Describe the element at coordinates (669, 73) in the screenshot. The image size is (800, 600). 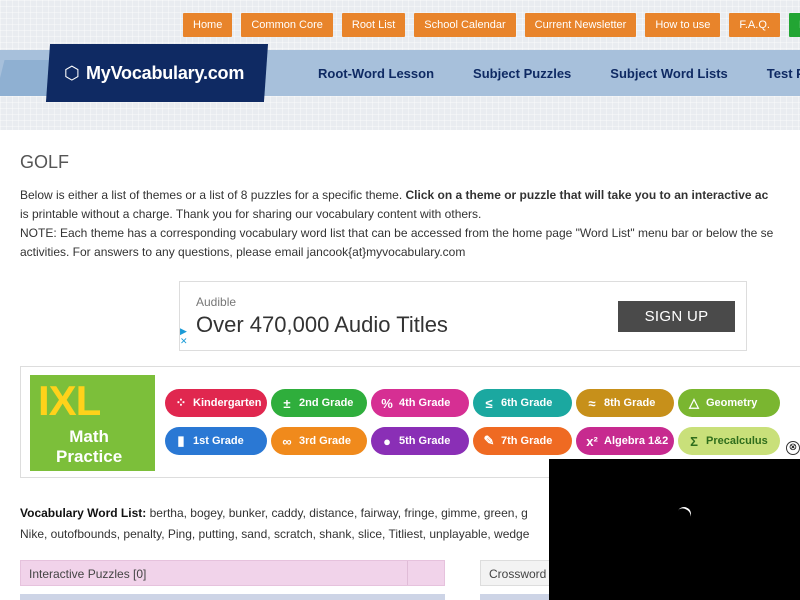
I see `nav-subject-word-lists: Subject Word Lists` at that location.